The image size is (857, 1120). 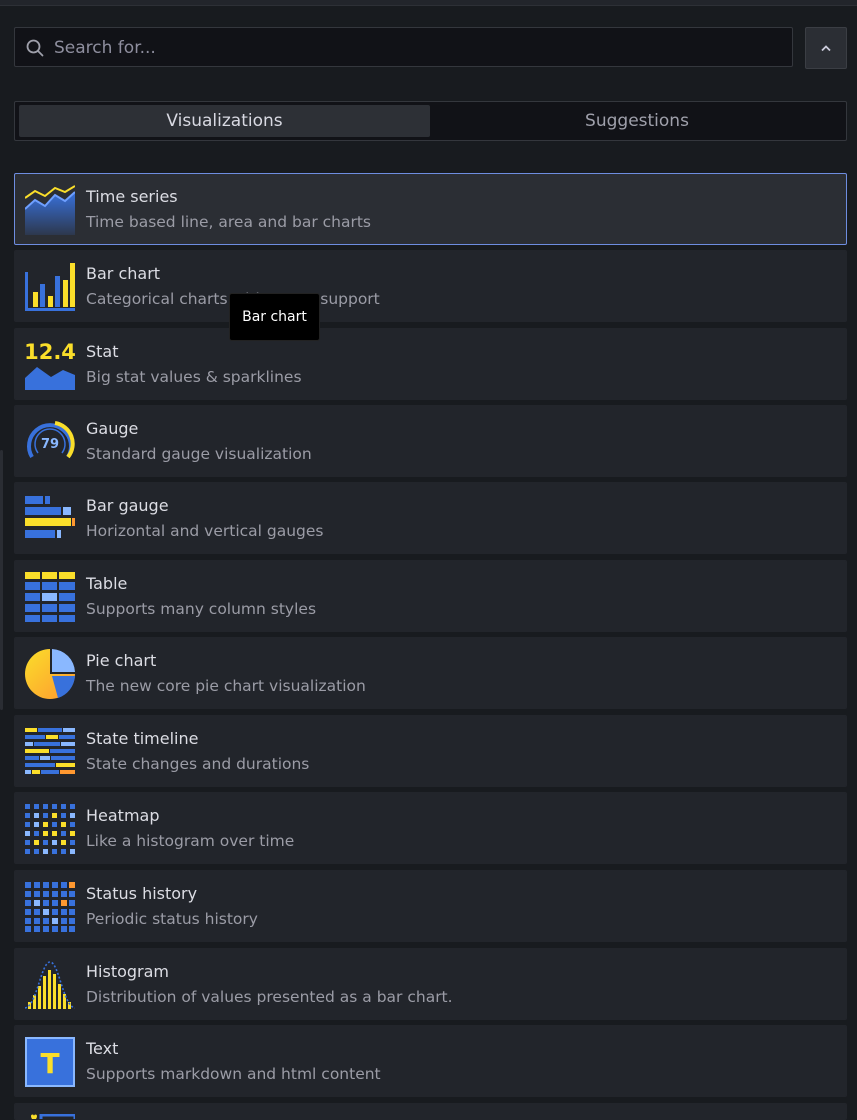 What do you see at coordinates (226, 686) in the screenshot?
I see `viz-description: The new core pie chart visualization` at bounding box center [226, 686].